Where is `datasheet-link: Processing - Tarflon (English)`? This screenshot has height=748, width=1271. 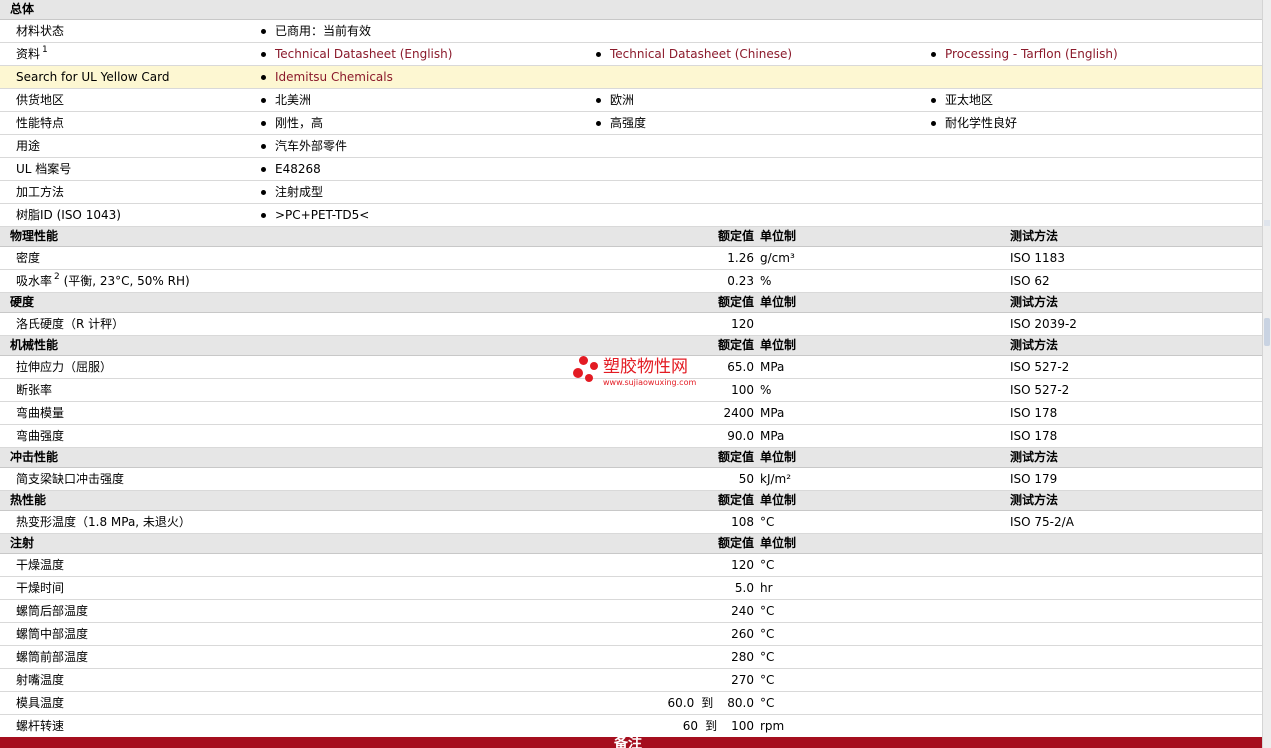
datasheet-link: Processing - Tarflon (English) is located at coordinates (1031, 54).